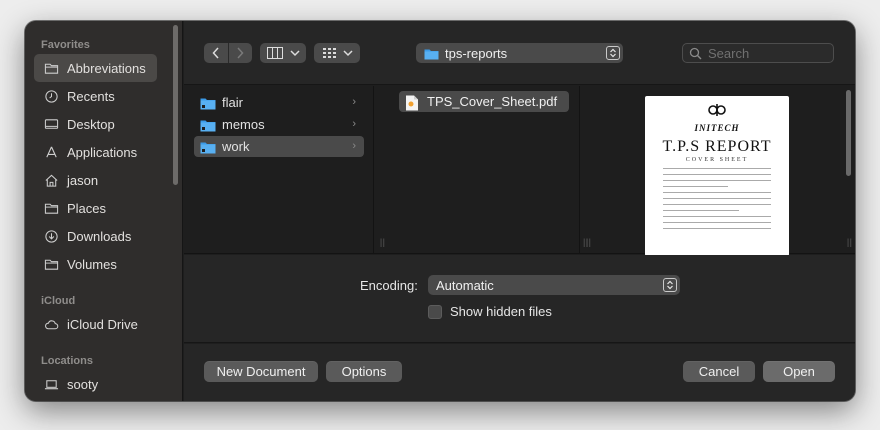 The height and width of the screenshot is (430, 880). What do you see at coordinates (717, 201) in the screenshot?
I see `preview-form-lines` at bounding box center [717, 201].